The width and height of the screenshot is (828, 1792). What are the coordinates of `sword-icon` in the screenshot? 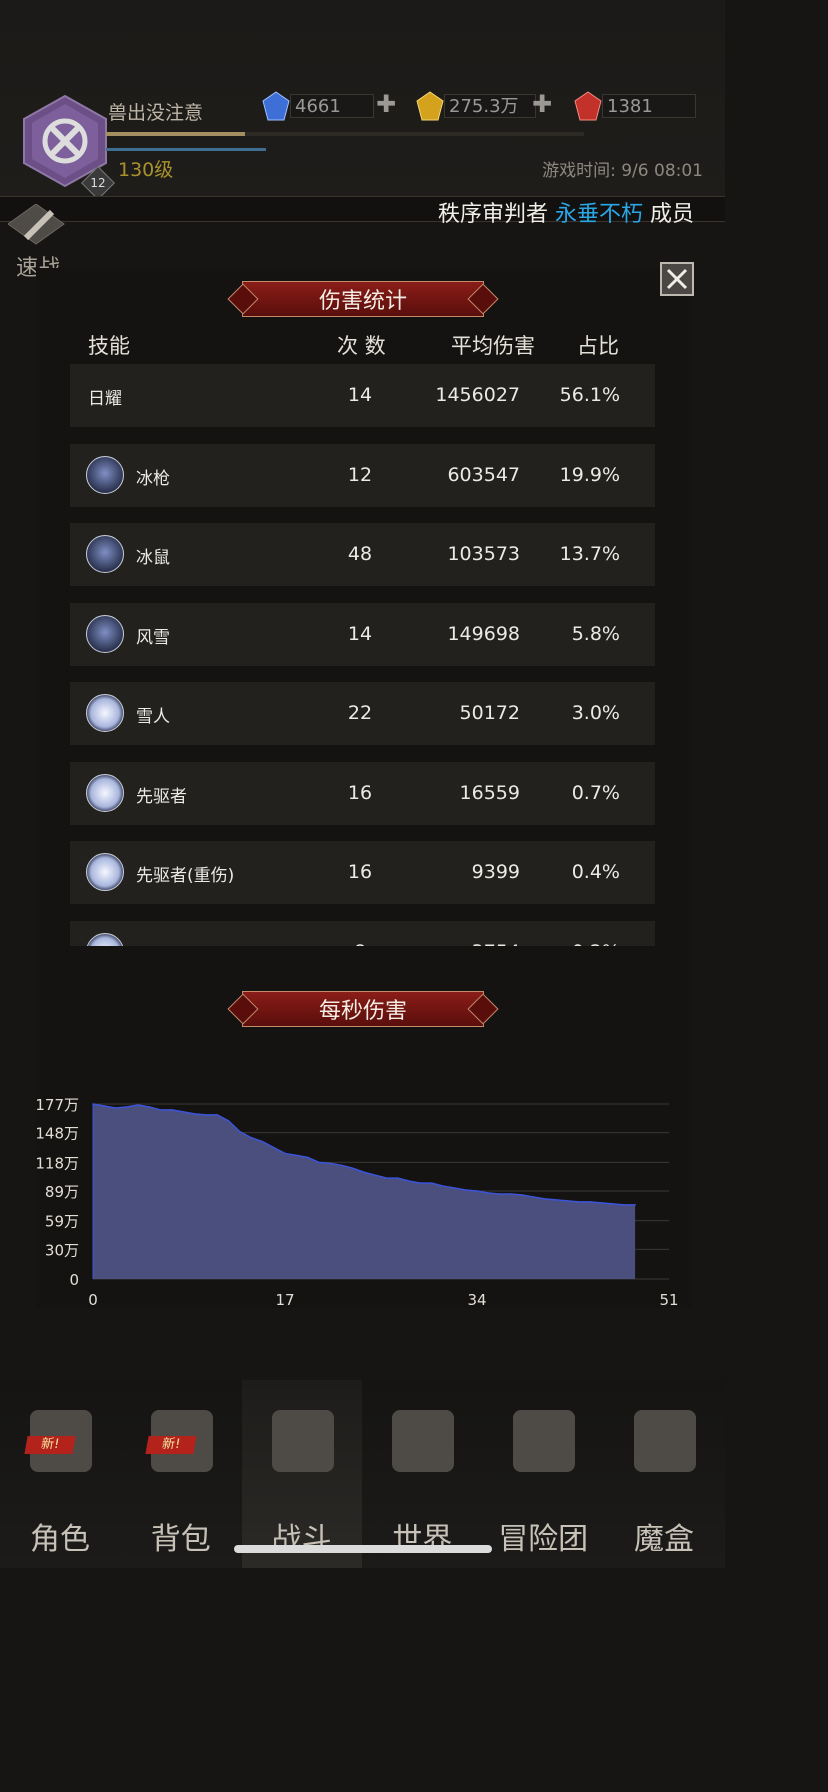 It's located at (105, 633).